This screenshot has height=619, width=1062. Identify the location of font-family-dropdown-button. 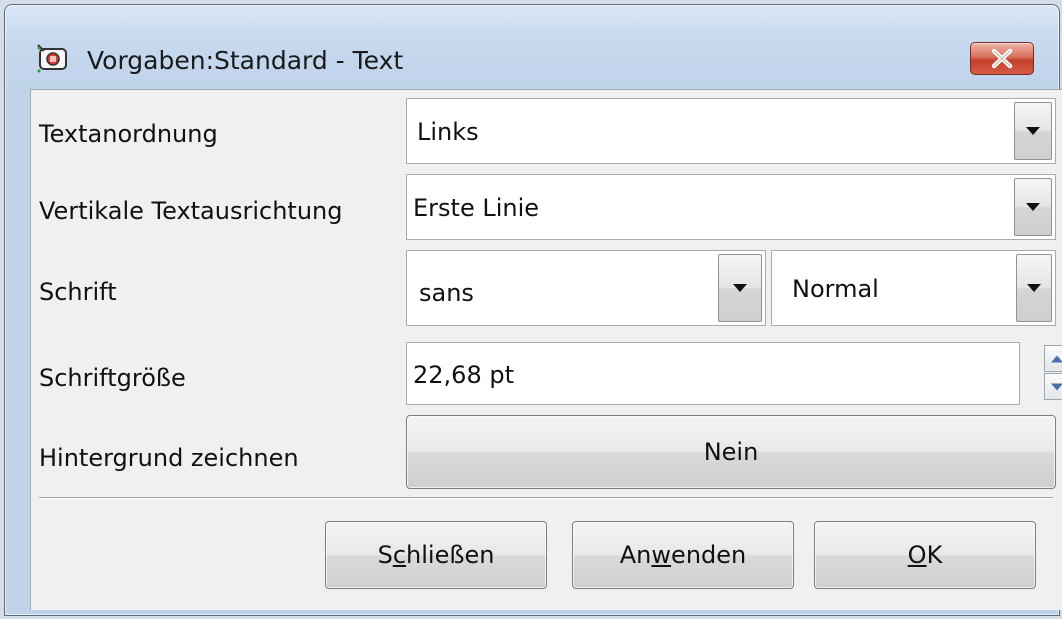
(740, 288).